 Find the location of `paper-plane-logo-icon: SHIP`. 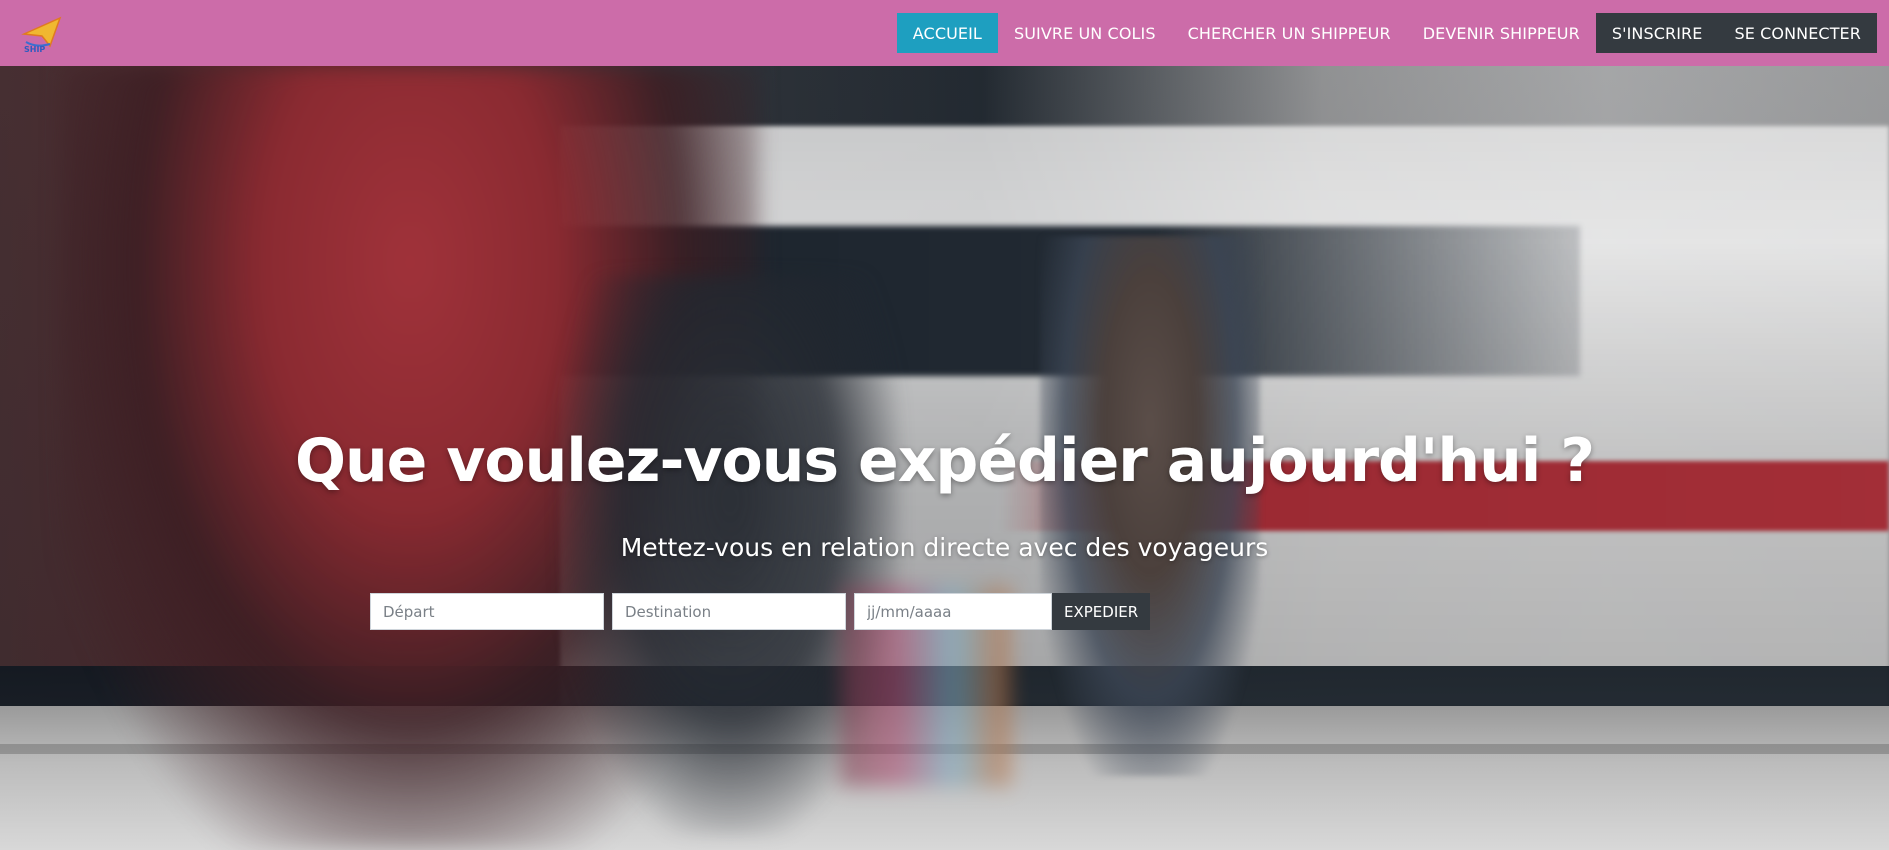

paper-plane-logo-icon: SHIP is located at coordinates (44, 33).